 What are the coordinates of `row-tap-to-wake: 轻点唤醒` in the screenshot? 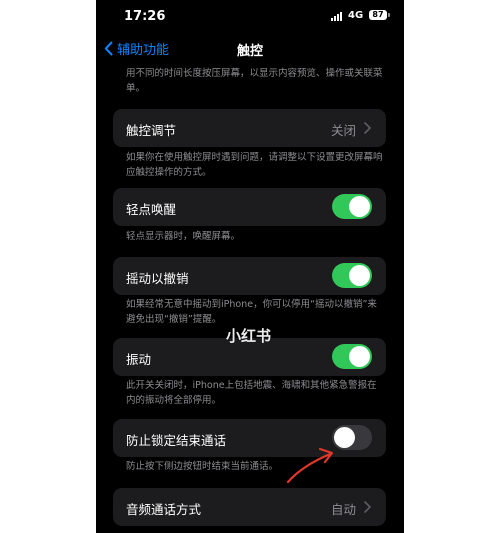 It's located at (249, 207).